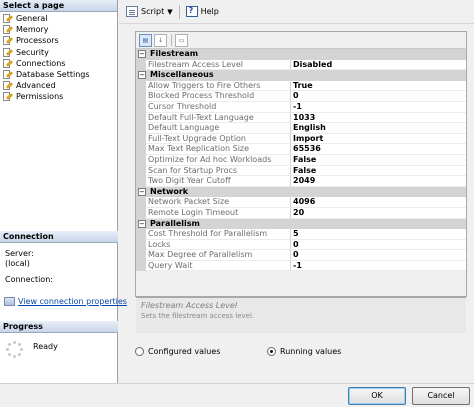  What do you see at coordinates (145, 40) in the screenshot?
I see `categorized-sort-button: ▤` at bounding box center [145, 40].